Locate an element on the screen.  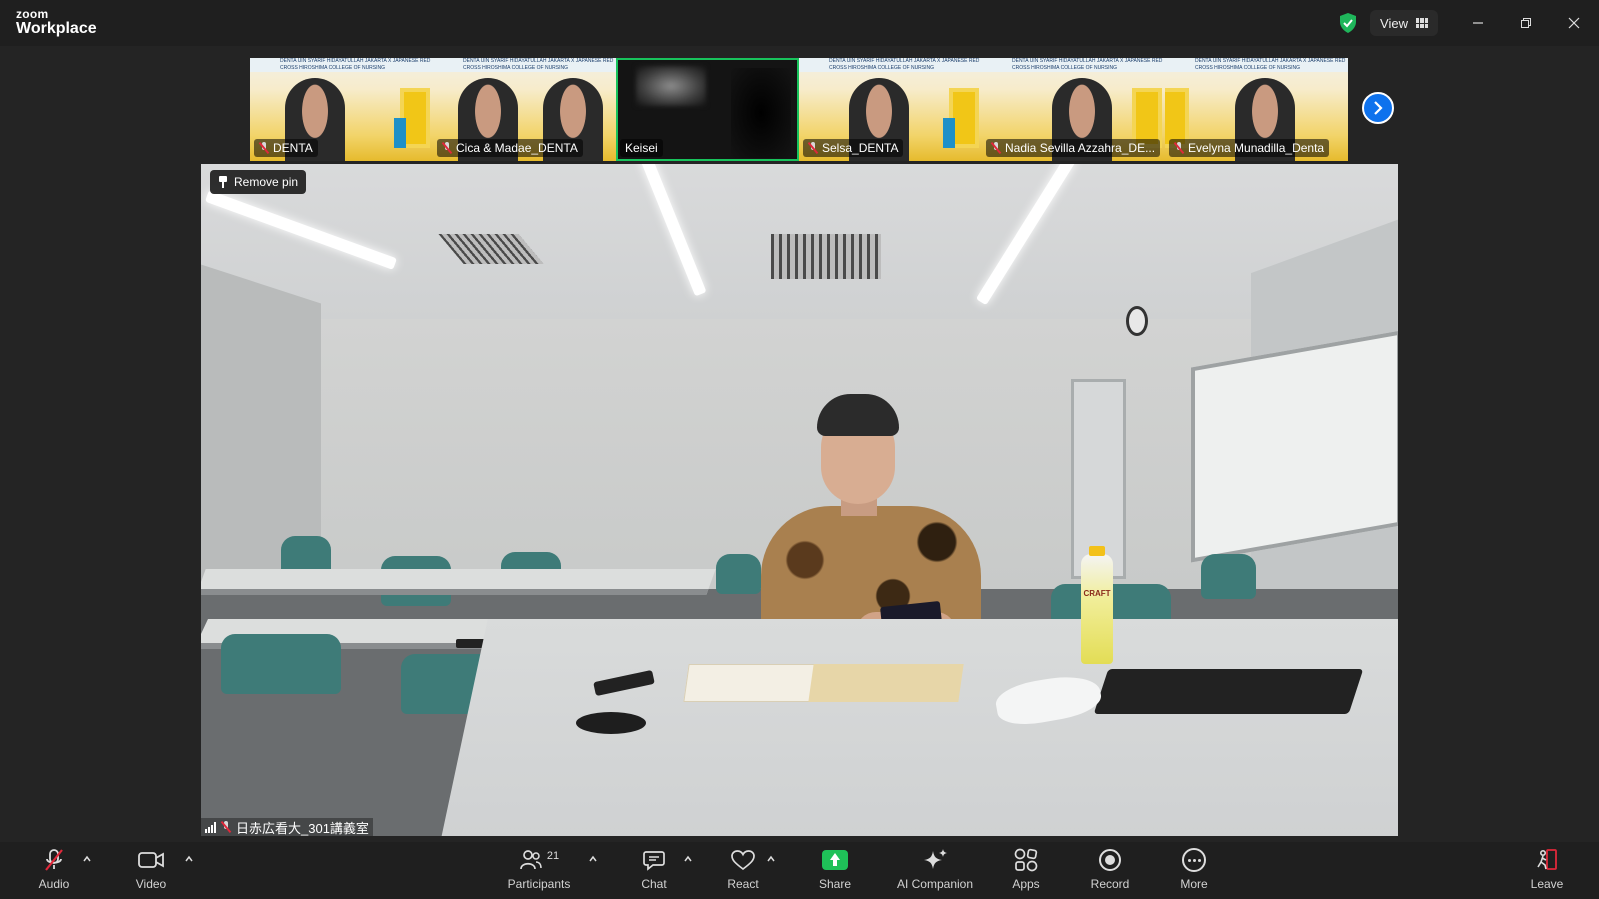
next-page-button is located at coordinates (1378, 108).